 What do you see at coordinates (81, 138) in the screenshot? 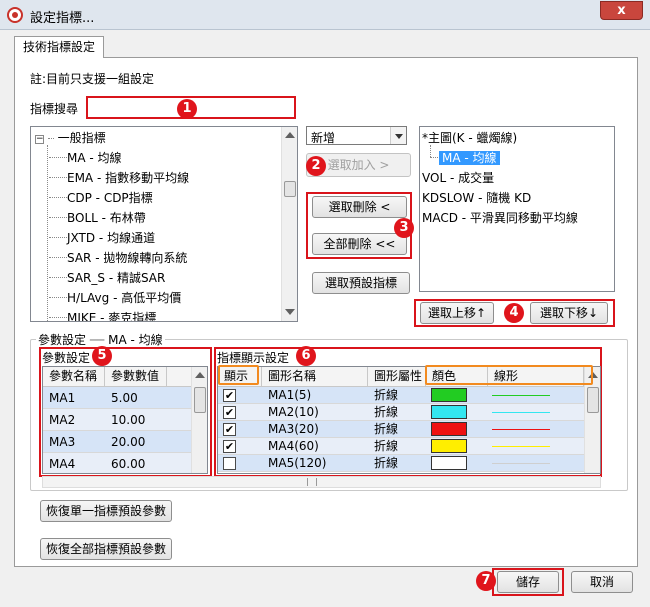
I see `tree-root-label: 一般指標` at bounding box center [81, 138].